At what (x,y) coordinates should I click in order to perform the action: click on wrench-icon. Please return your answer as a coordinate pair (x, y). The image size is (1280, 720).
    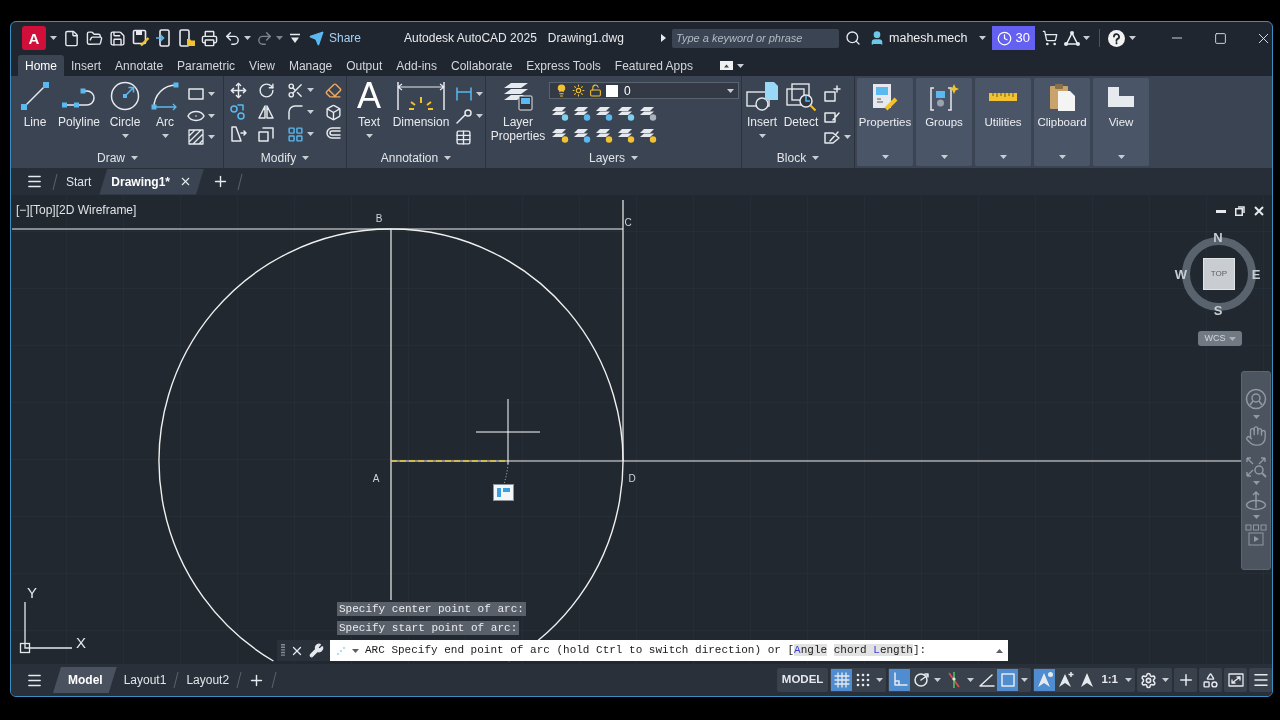
    Looking at the image, I should click on (316, 650).